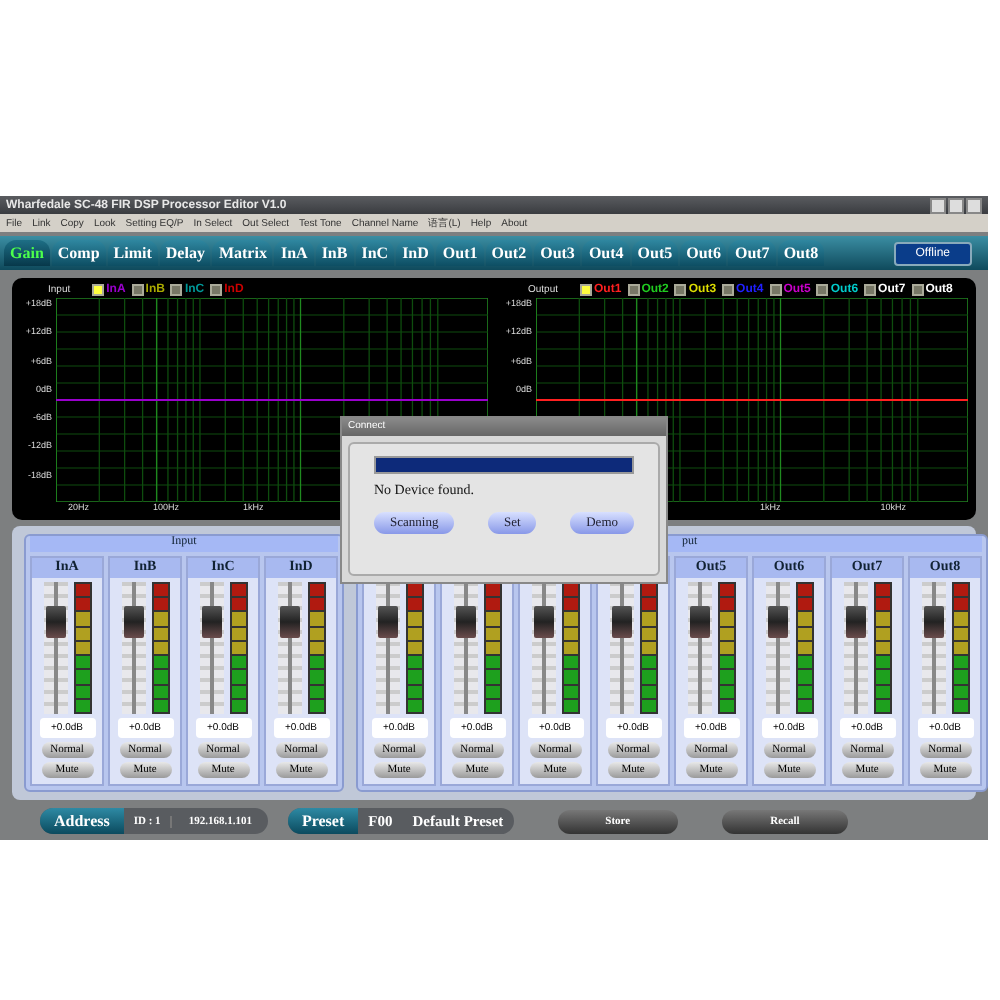  What do you see at coordinates (938, 205) in the screenshot?
I see `minimize-button` at bounding box center [938, 205].